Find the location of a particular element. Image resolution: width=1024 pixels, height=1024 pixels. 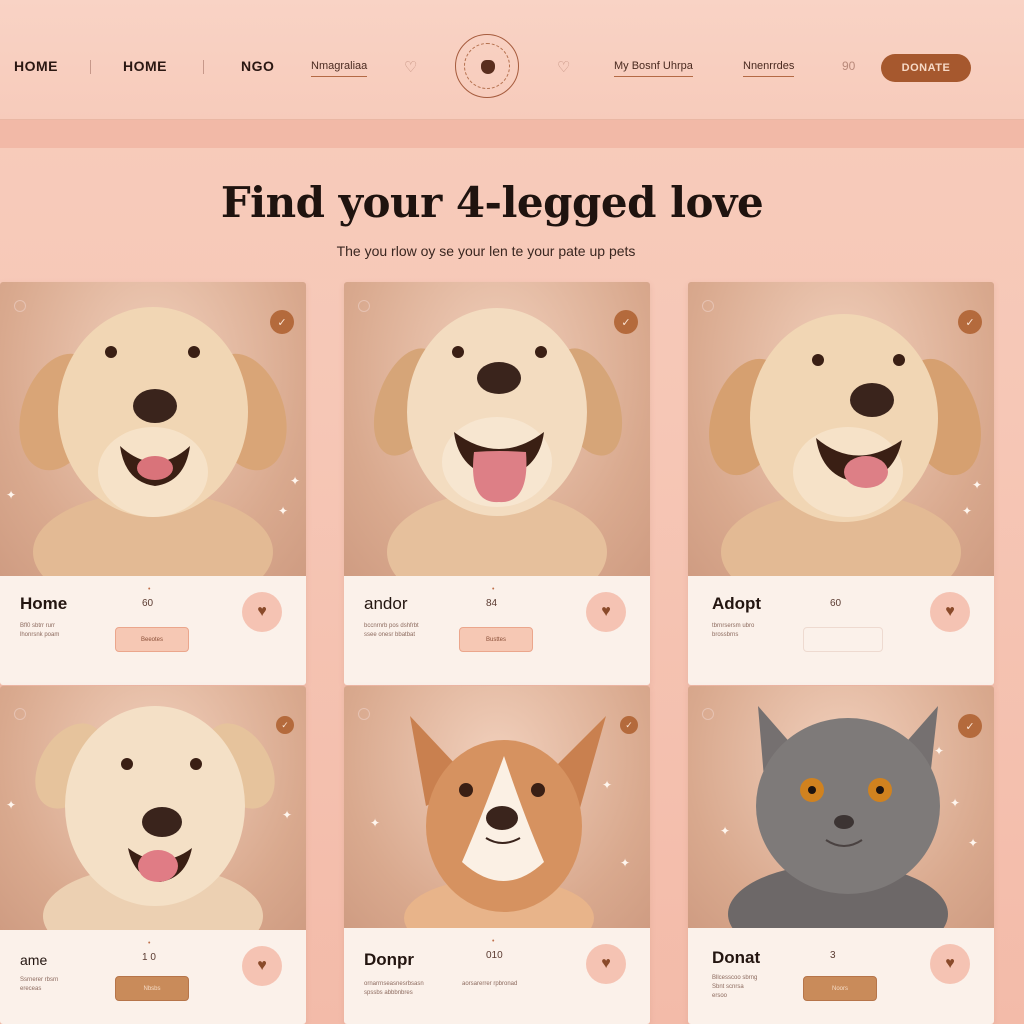

pet-action-button: Beeotes is located at coordinates (152, 639).